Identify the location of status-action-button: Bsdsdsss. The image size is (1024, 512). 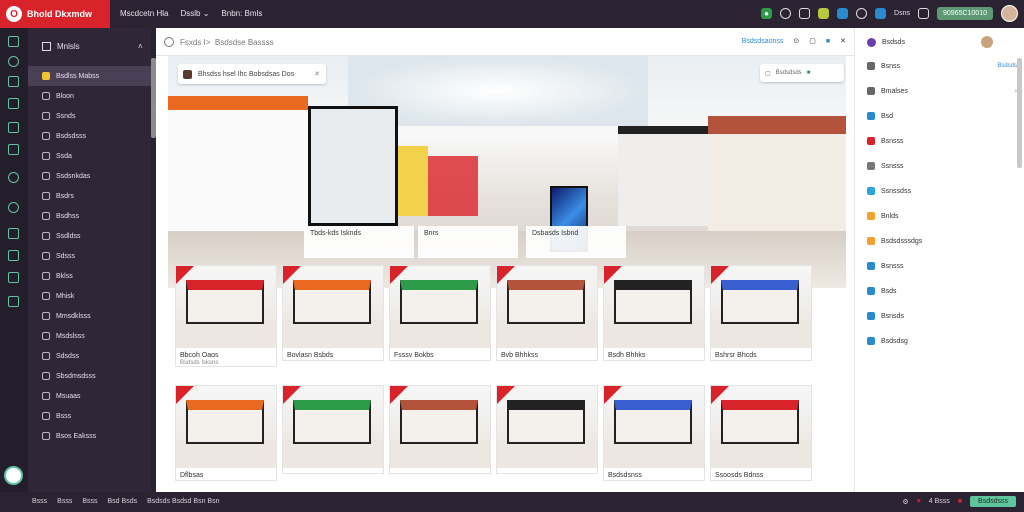
(993, 501).